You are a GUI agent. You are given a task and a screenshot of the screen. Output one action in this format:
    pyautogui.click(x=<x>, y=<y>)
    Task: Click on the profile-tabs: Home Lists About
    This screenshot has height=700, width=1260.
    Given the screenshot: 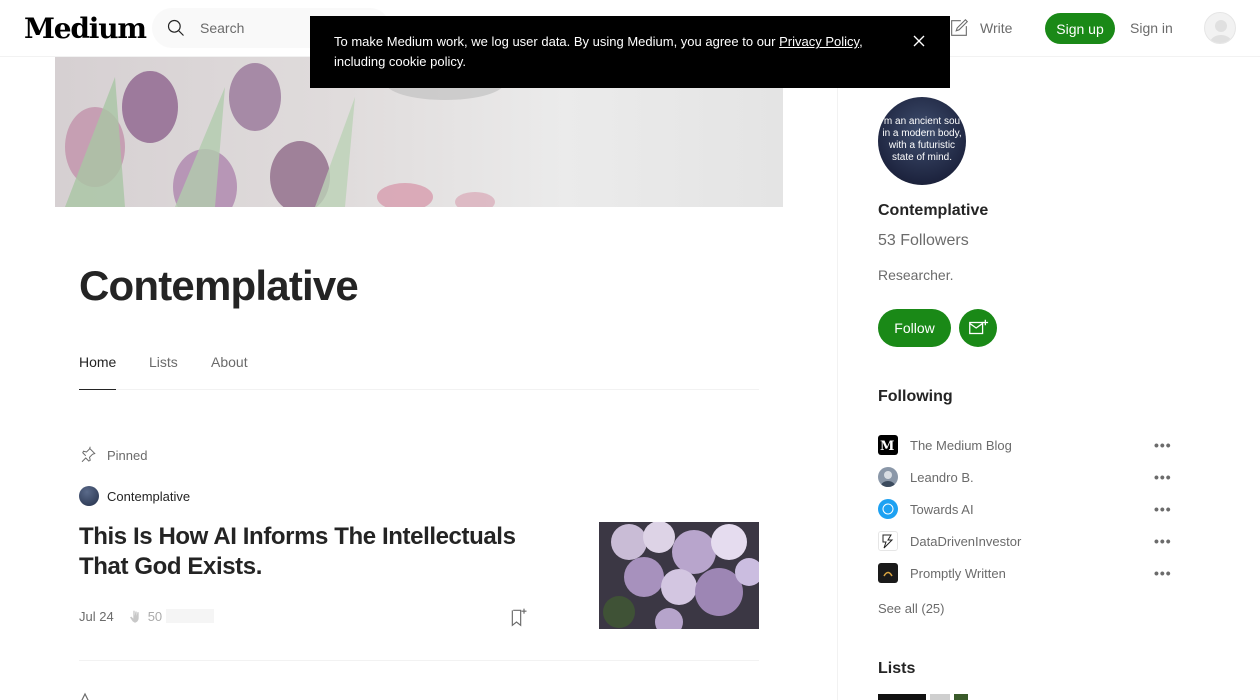 What is the action you would take?
    pyautogui.click(x=419, y=372)
    